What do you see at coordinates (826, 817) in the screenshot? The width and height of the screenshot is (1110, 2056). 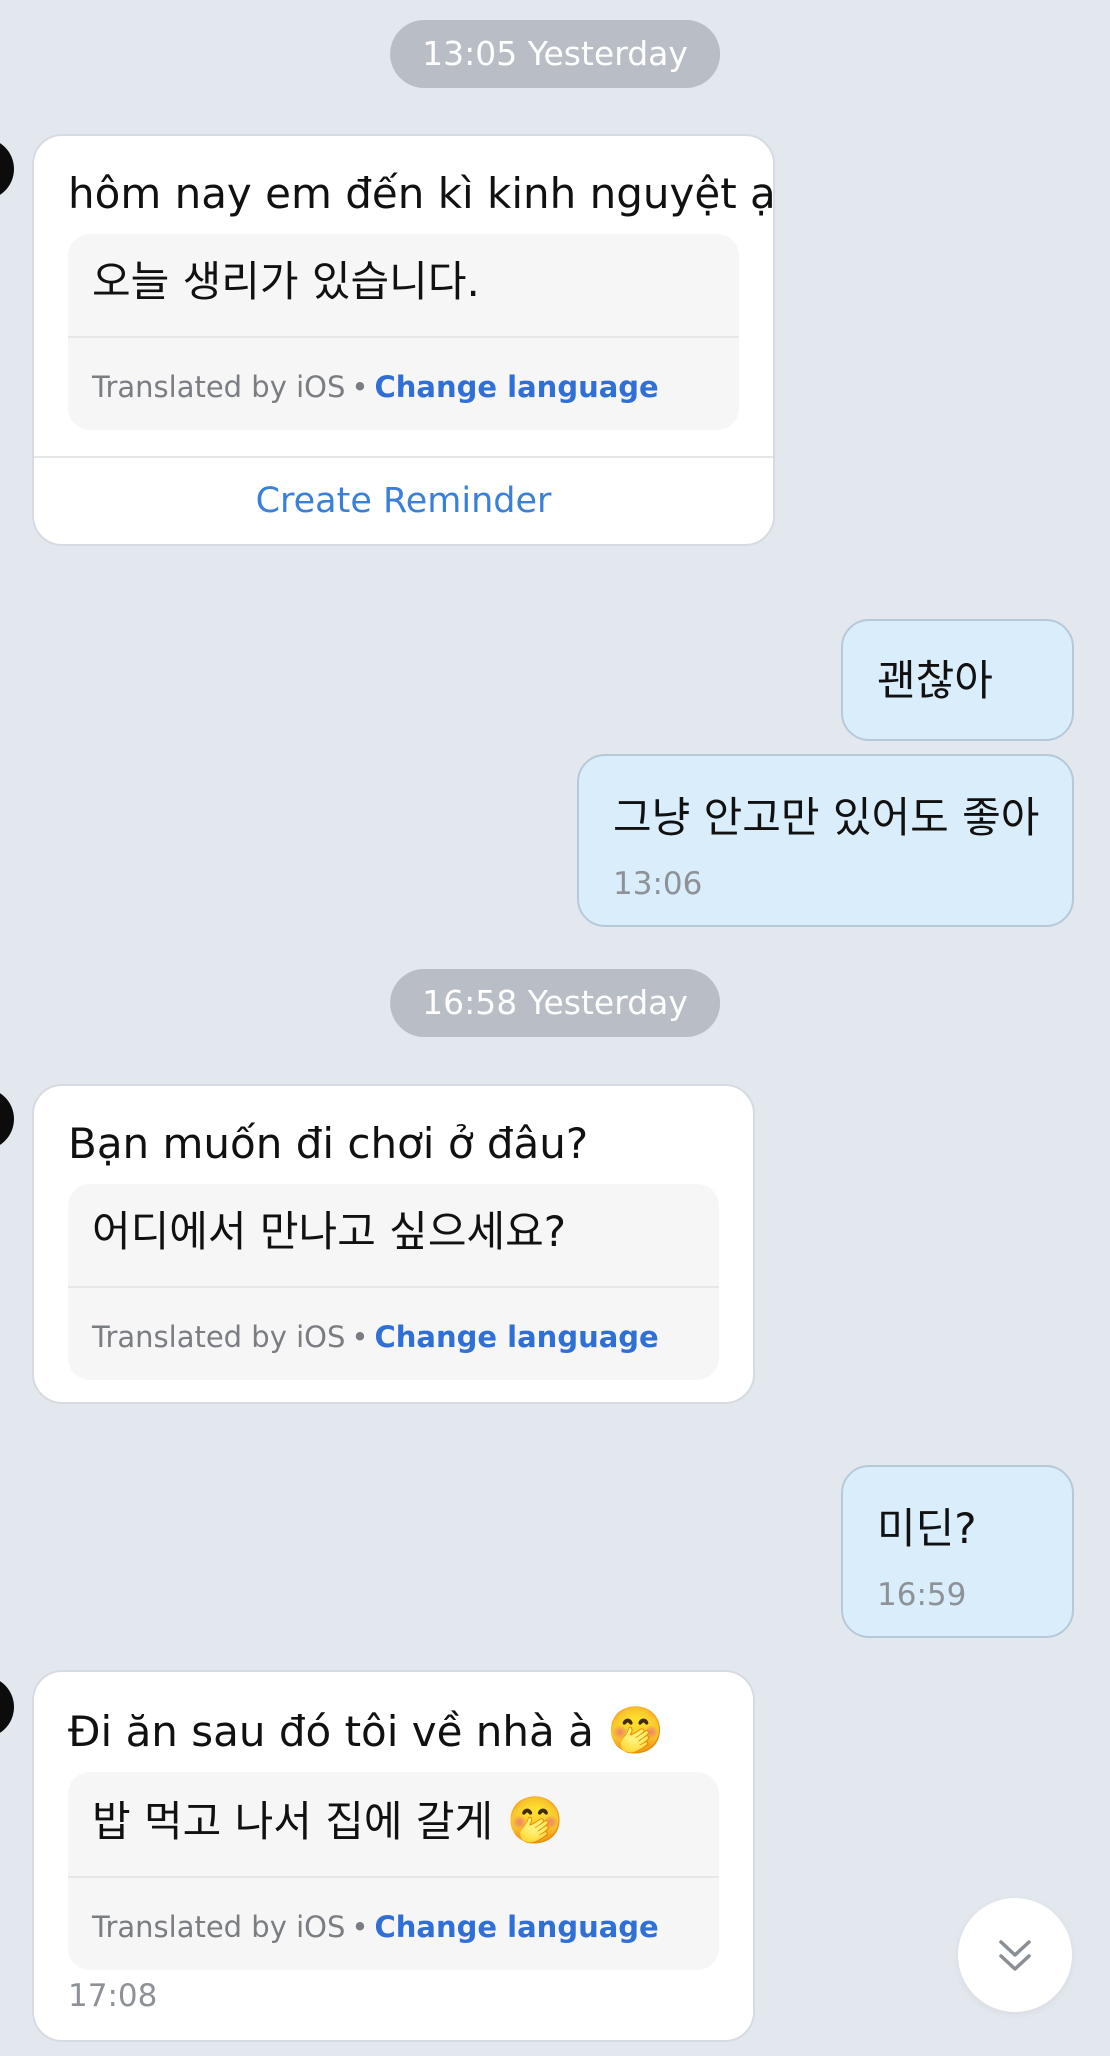 I see `message-text: 그냥 안고만 있어도 좋아` at bounding box center [826, 817].